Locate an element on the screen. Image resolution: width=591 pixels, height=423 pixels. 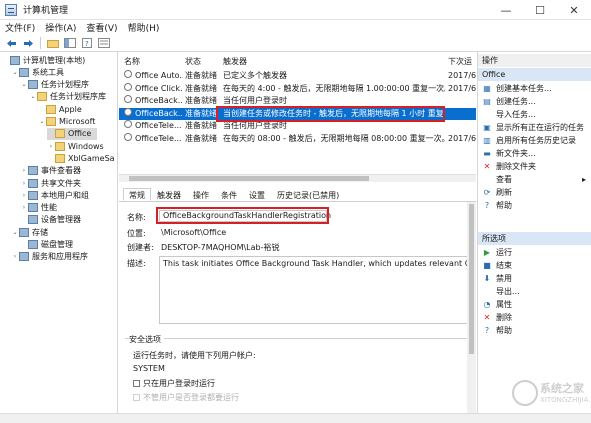
close-button: ✕ is located at coordinates (574, 10).